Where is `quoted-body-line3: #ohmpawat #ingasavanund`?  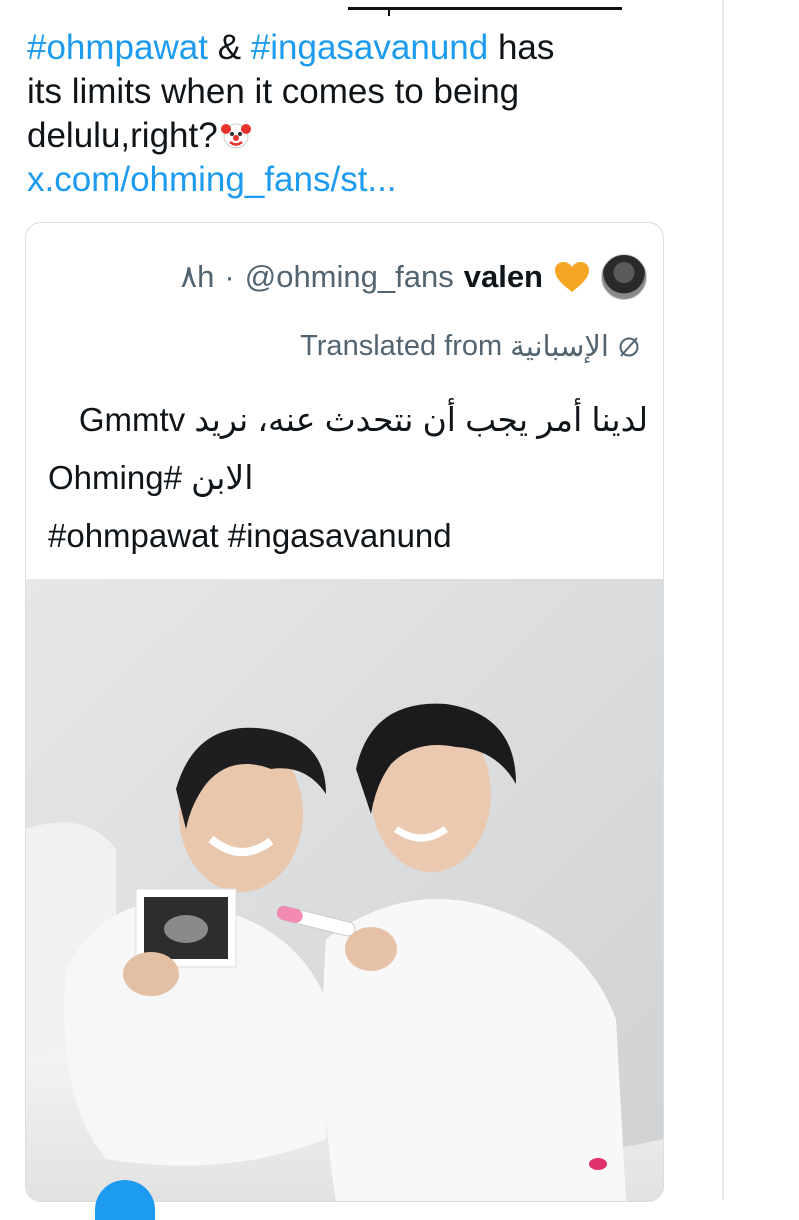 quoted-body-line3: #ohmpawat #ingasavanund is located at coordinates (250, 535).